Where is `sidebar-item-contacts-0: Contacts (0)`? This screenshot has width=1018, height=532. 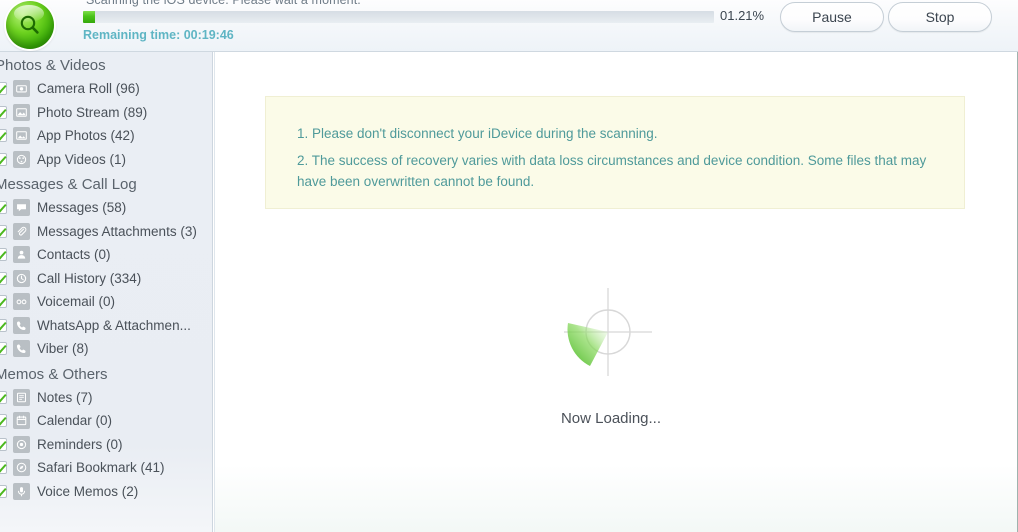 sidebar-item-contacts-0: Contacts (0) is located at coordinates (106, 255).